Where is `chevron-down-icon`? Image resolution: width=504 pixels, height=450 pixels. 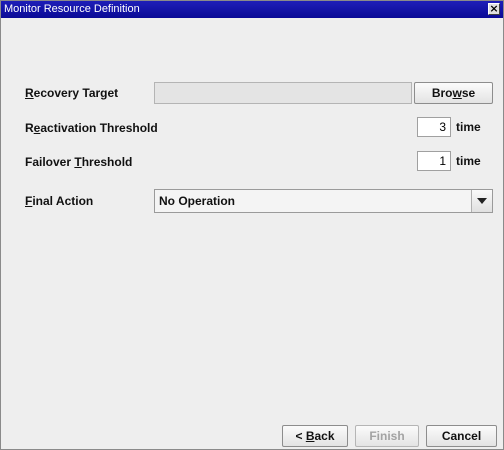
chevron-down-icon is located at coordinates (482, 201).